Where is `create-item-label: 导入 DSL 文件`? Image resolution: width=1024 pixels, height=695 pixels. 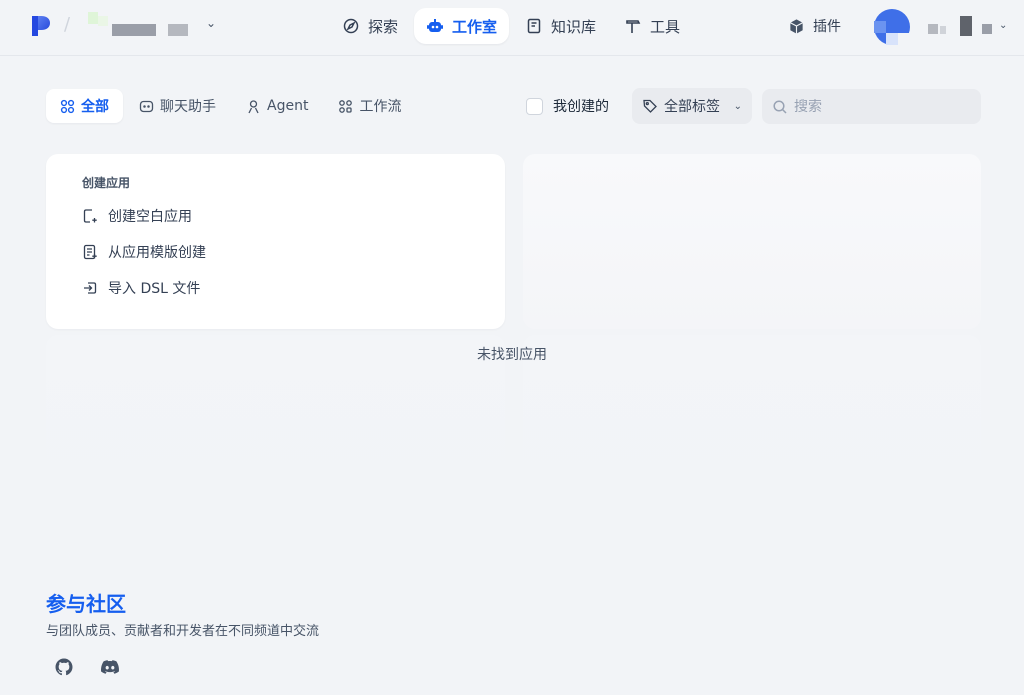 create-item-label: 导入 DSL 文件 is located at coordinates (154, 289).